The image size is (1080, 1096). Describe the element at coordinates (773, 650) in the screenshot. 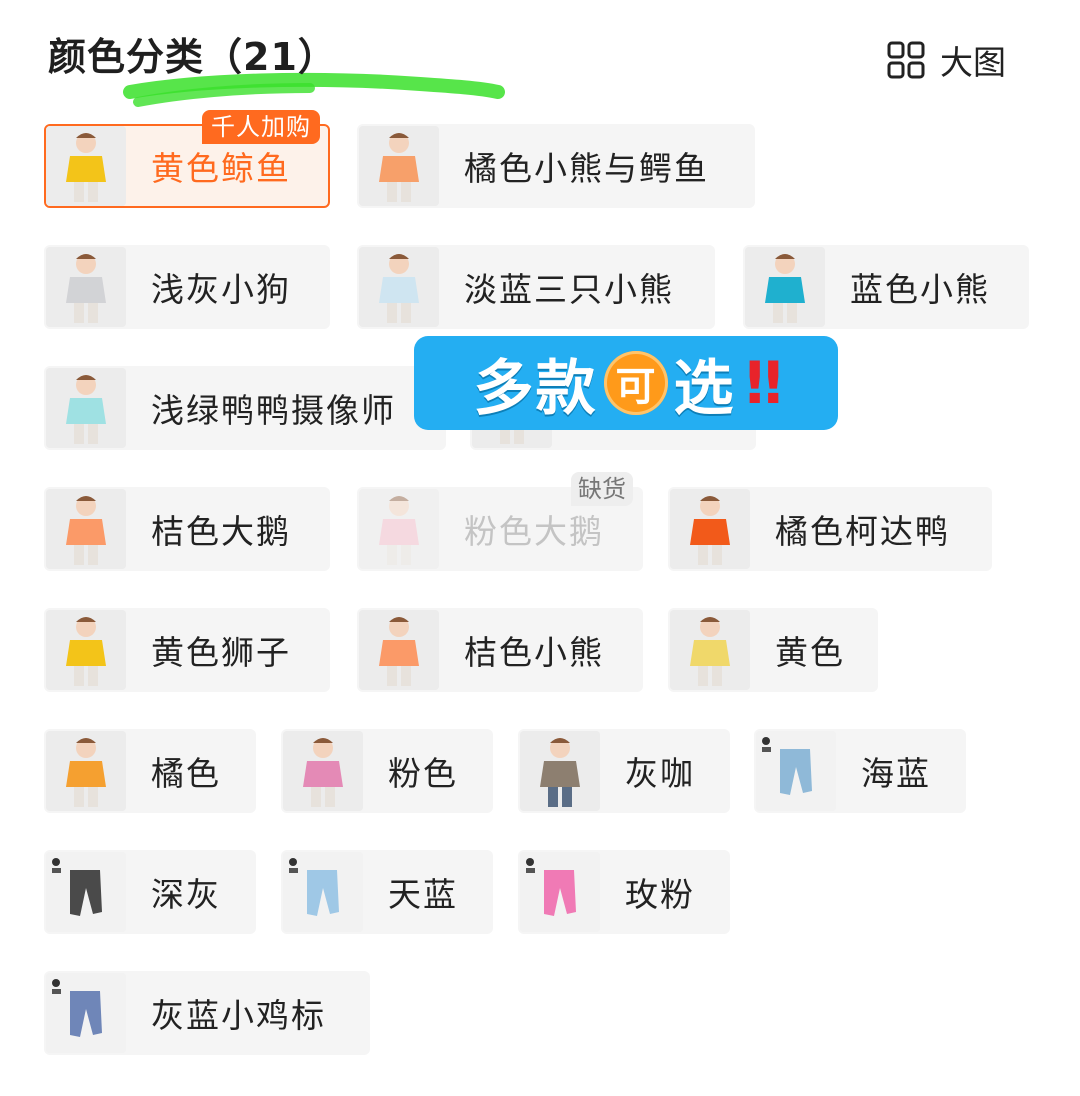

I see `color-option: 黄色` at that location.